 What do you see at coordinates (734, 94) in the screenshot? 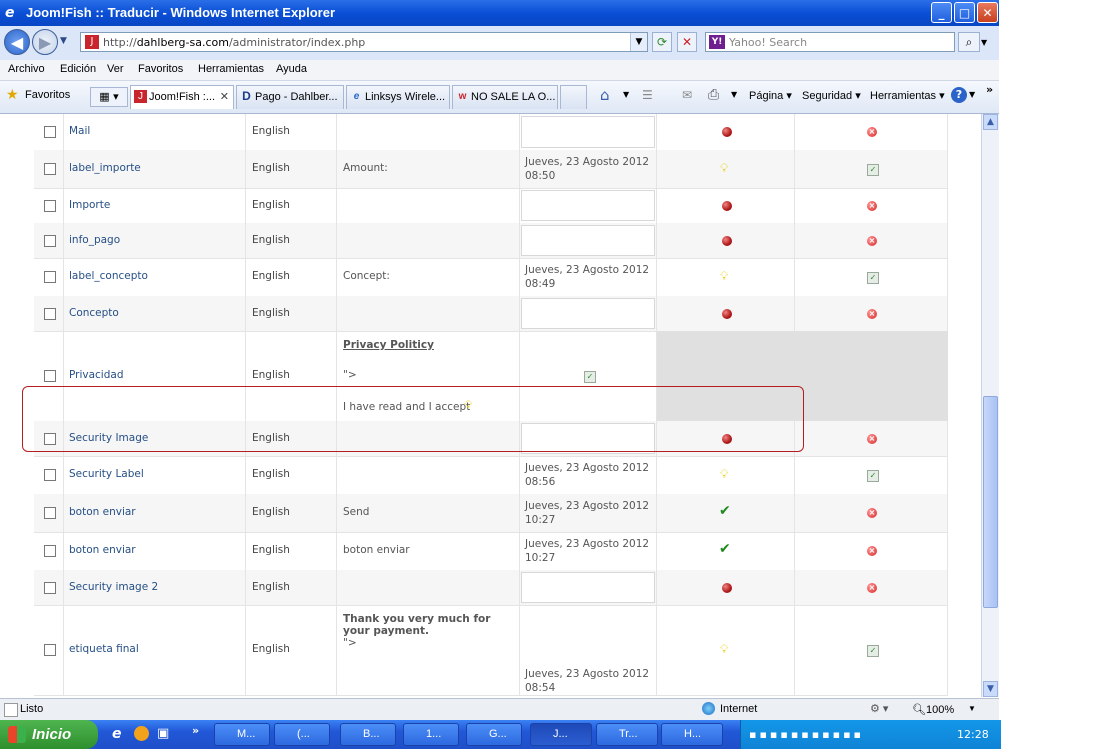
I see `print-dropdown-icon: ▼` at bounding box center [734, 94].